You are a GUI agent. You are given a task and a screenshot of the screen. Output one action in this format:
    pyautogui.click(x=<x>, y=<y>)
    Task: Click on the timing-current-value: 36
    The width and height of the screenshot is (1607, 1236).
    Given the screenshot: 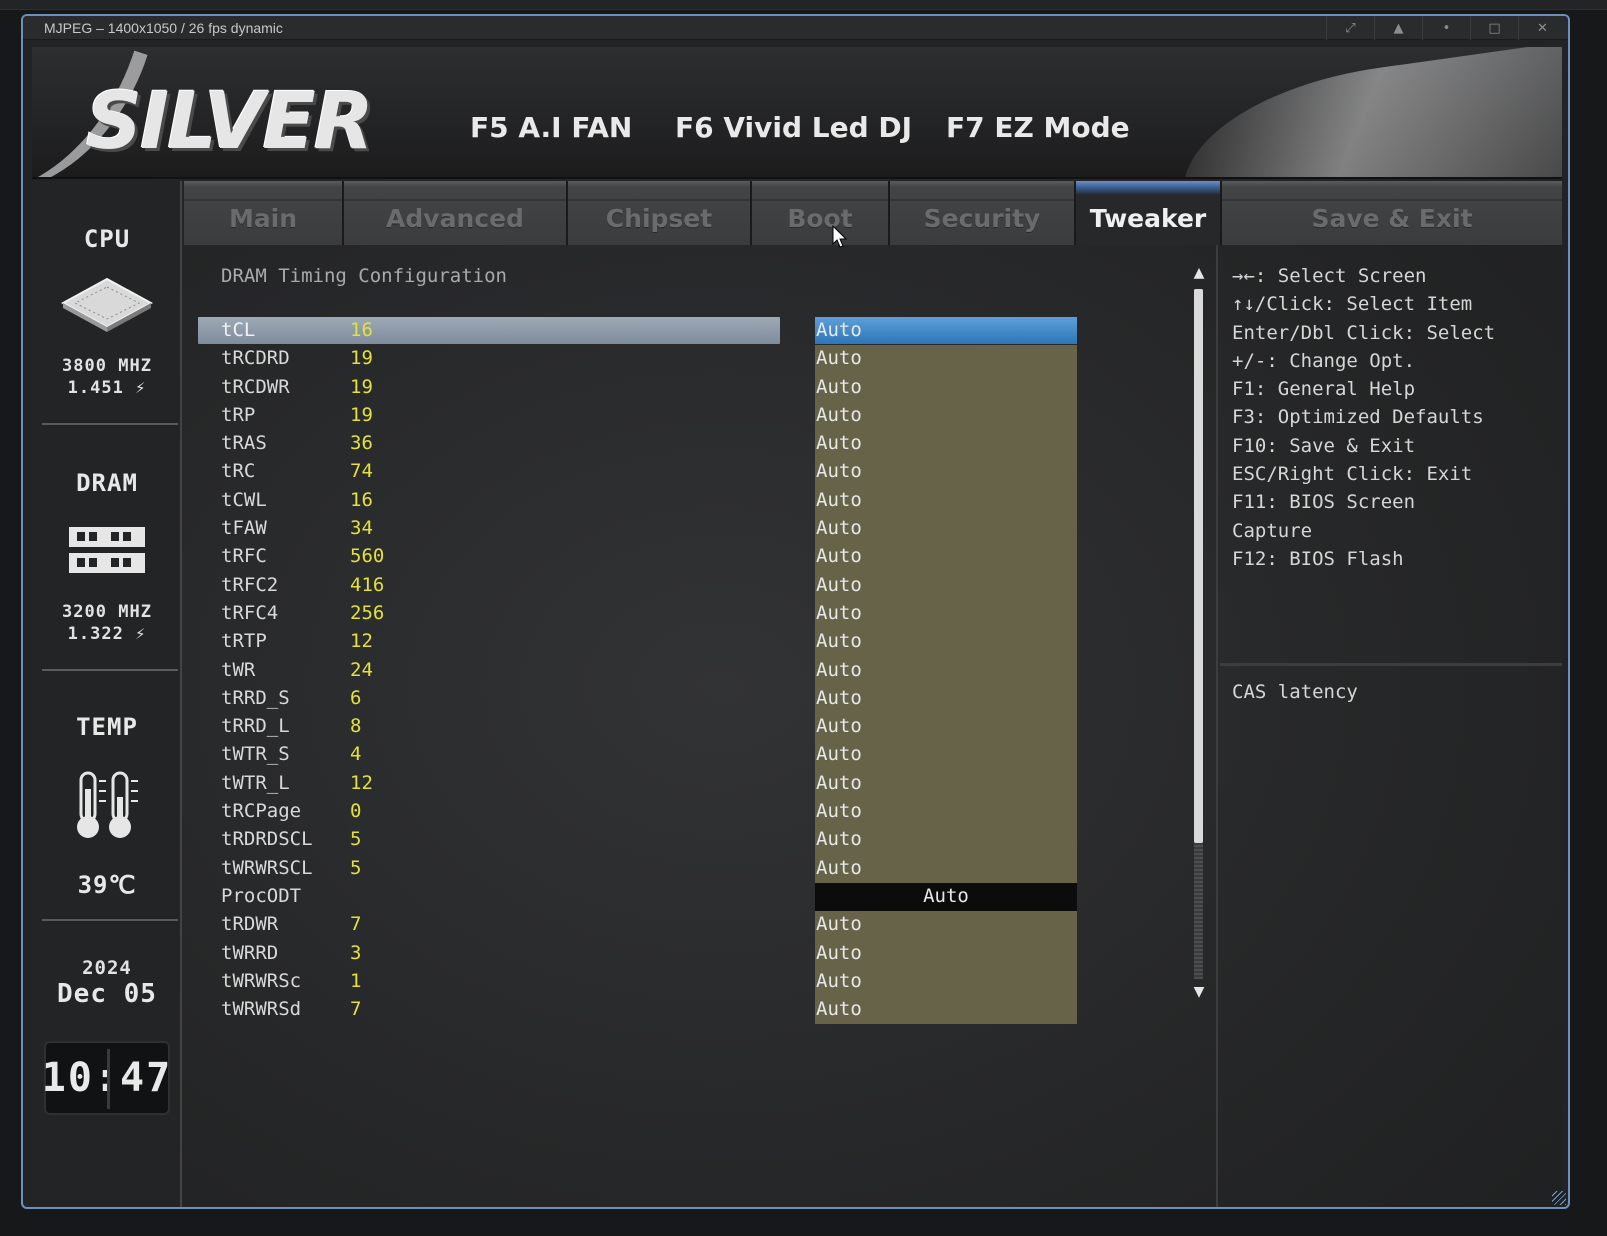 What is the action you would take?
    pyautogui.click(x=361, y=443)
    